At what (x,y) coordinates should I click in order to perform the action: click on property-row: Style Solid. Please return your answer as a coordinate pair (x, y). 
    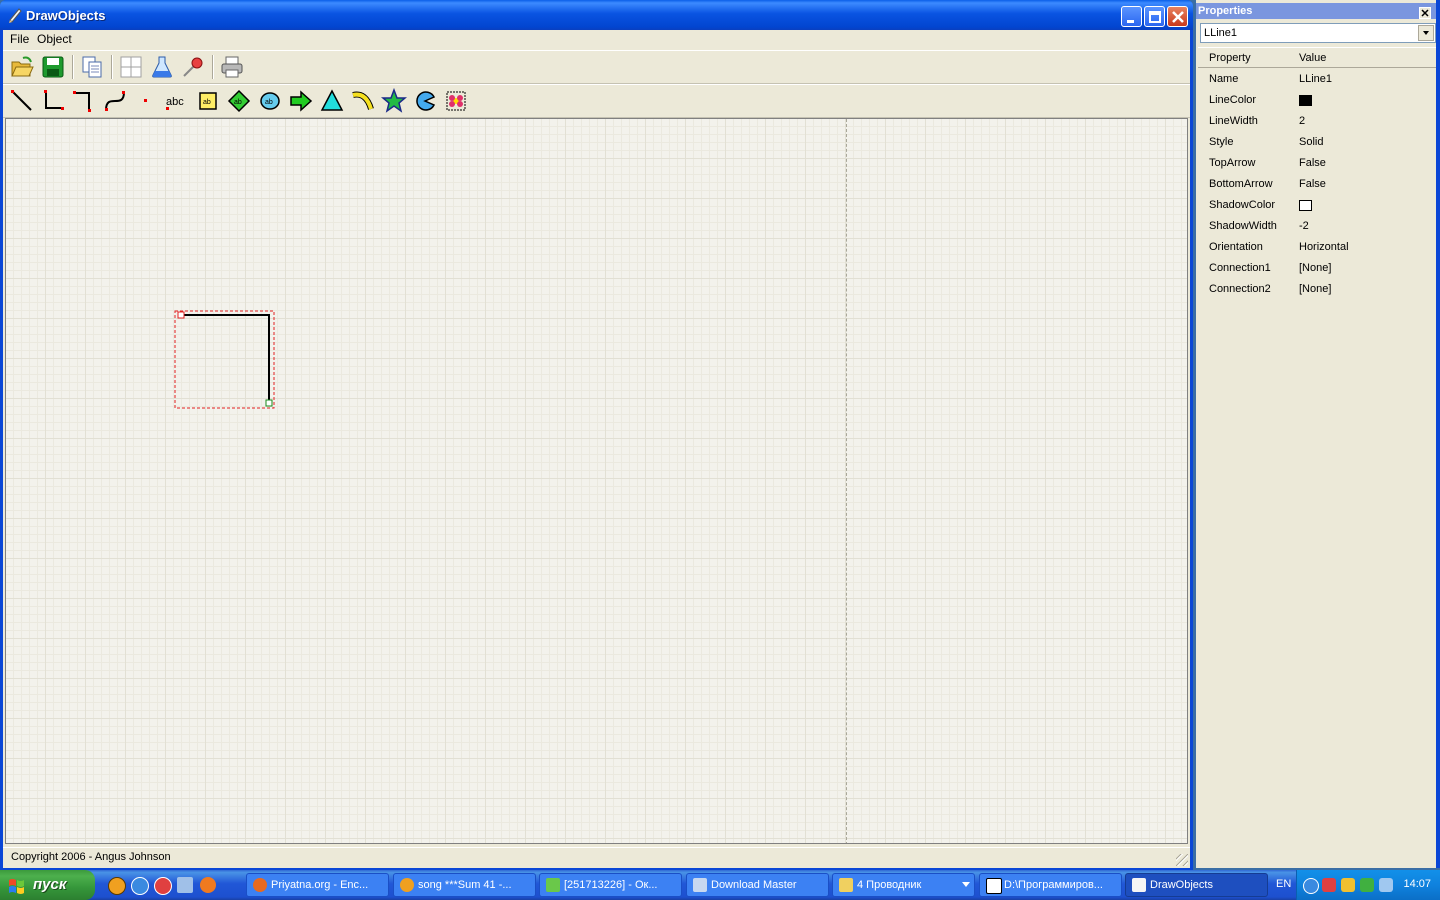
    Looking at the image, I should click on (1317, 141).